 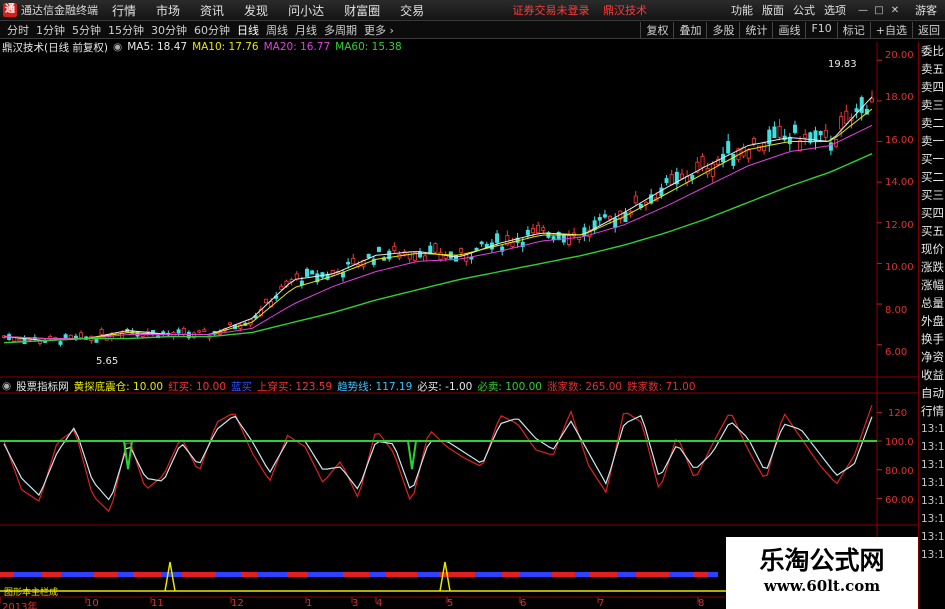 What do you see at coordinates (842, 64) in the screenshot?
I see `high-price-annotation: 19.83` at bounding box center [842, 64].